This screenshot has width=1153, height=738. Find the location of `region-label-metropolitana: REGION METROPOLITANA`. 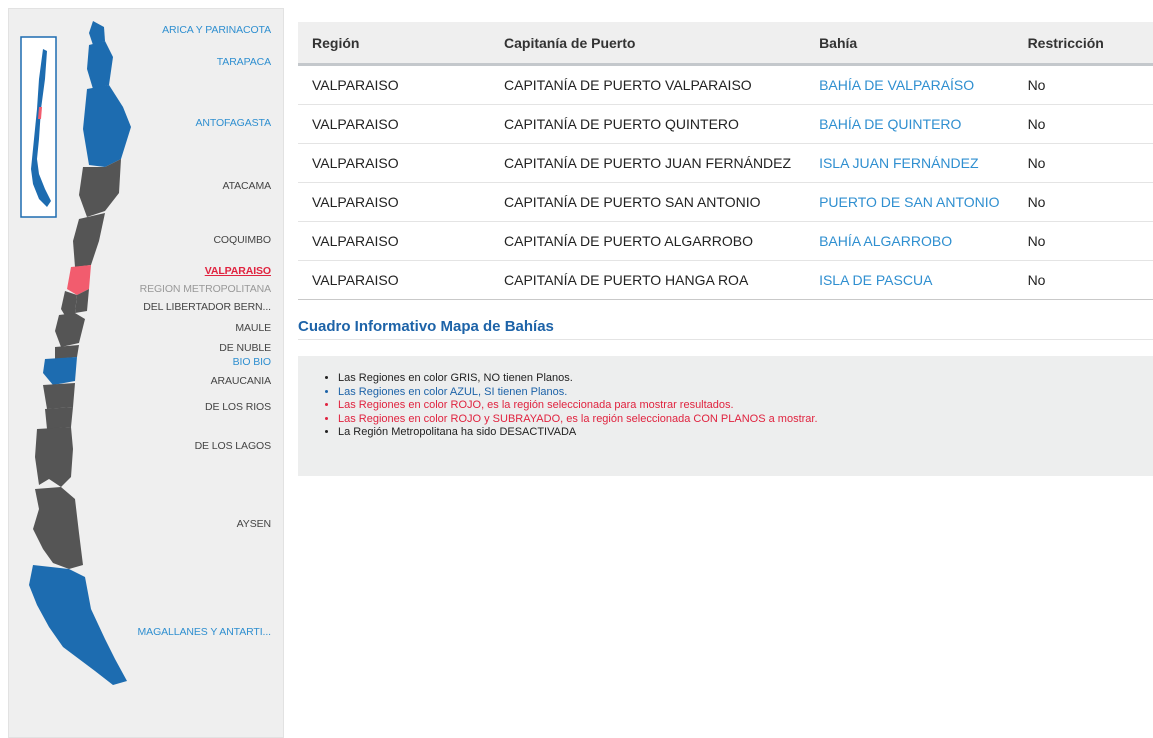

region-label-metropolitana: REGION METROPOLITANA is located at coordinates (205, 289).